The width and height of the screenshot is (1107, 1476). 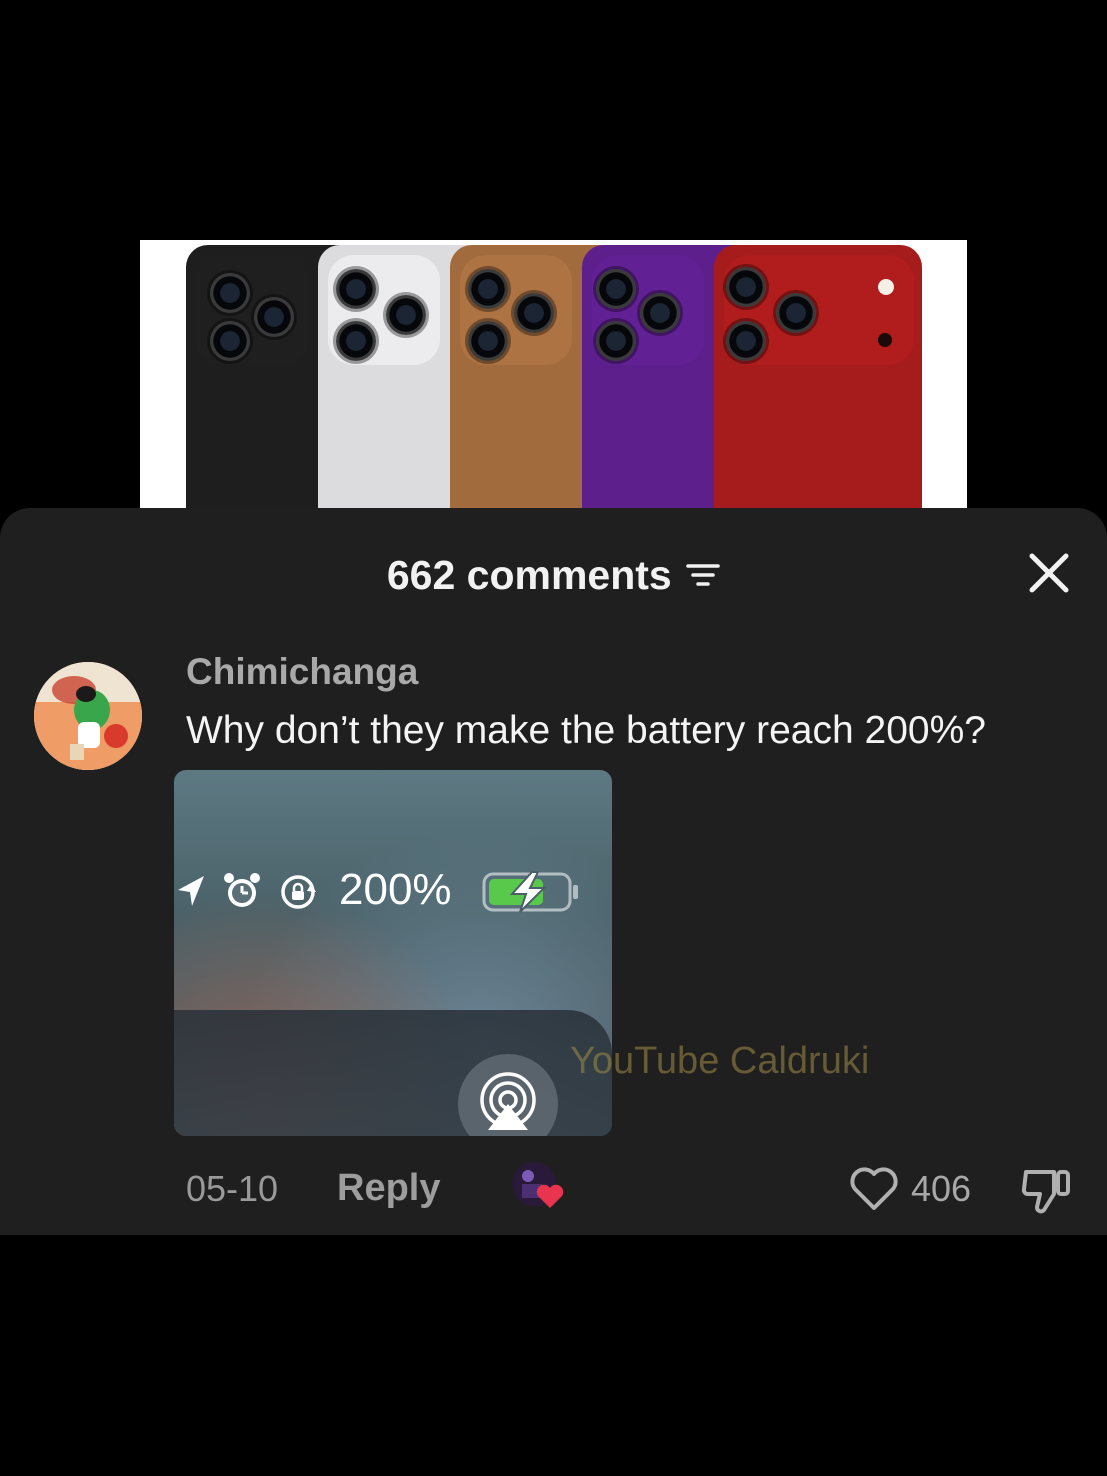 I want to click on like-count: 406, so click(x=941, y=1188).